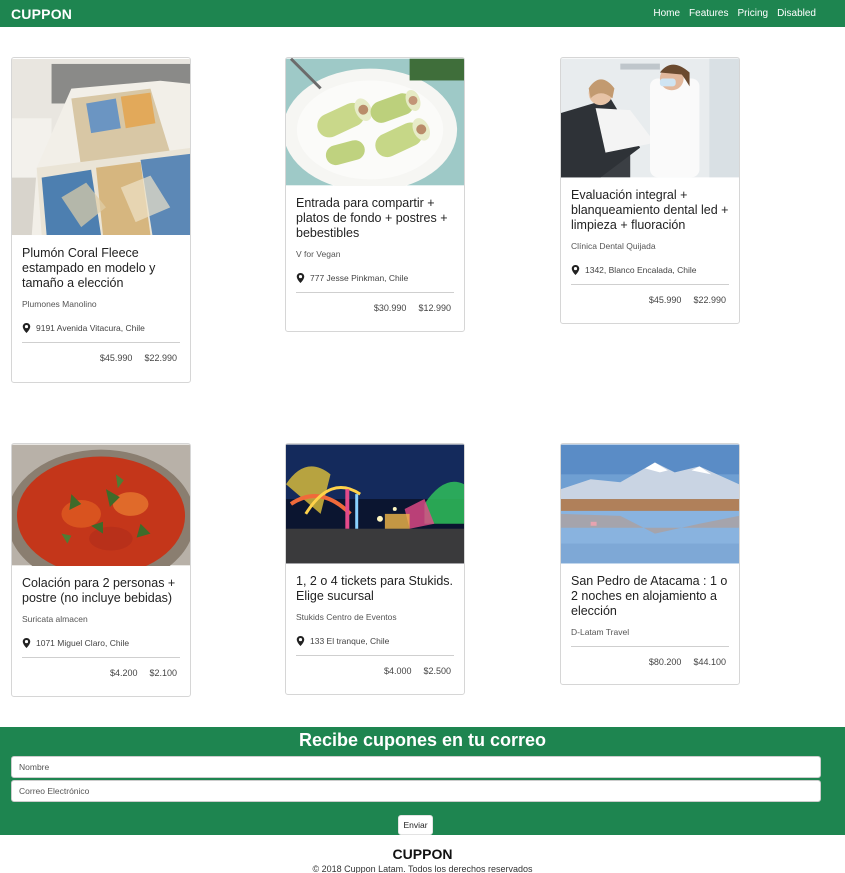 Image resolution: width=845 pixels, height=873 pixels. What do you see at coordinates (101, 673) in the screenshot?
I see `price-row: $4.200 $2.100` at bounding box center [101, 673].